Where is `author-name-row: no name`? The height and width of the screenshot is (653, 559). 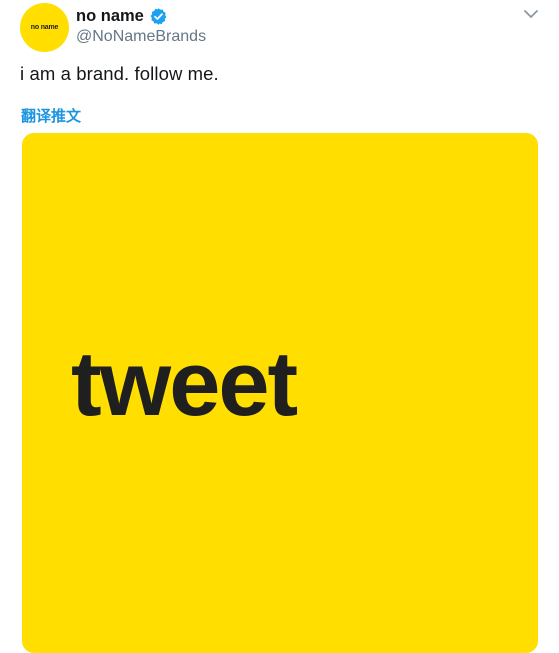 author-name-row: no name is located at coordinates (122, 16).